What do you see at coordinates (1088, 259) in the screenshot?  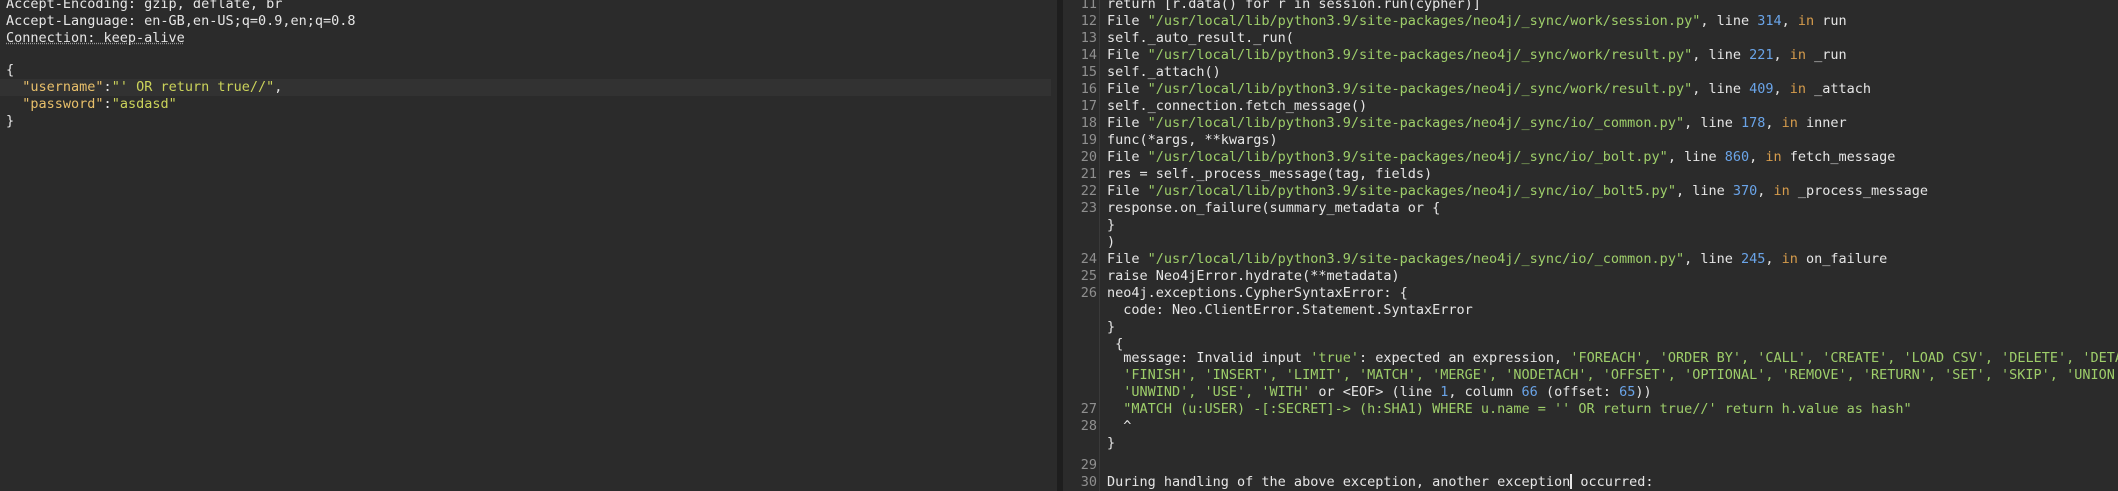 I see `line-number: 24` at bounding box center [1088, 259].